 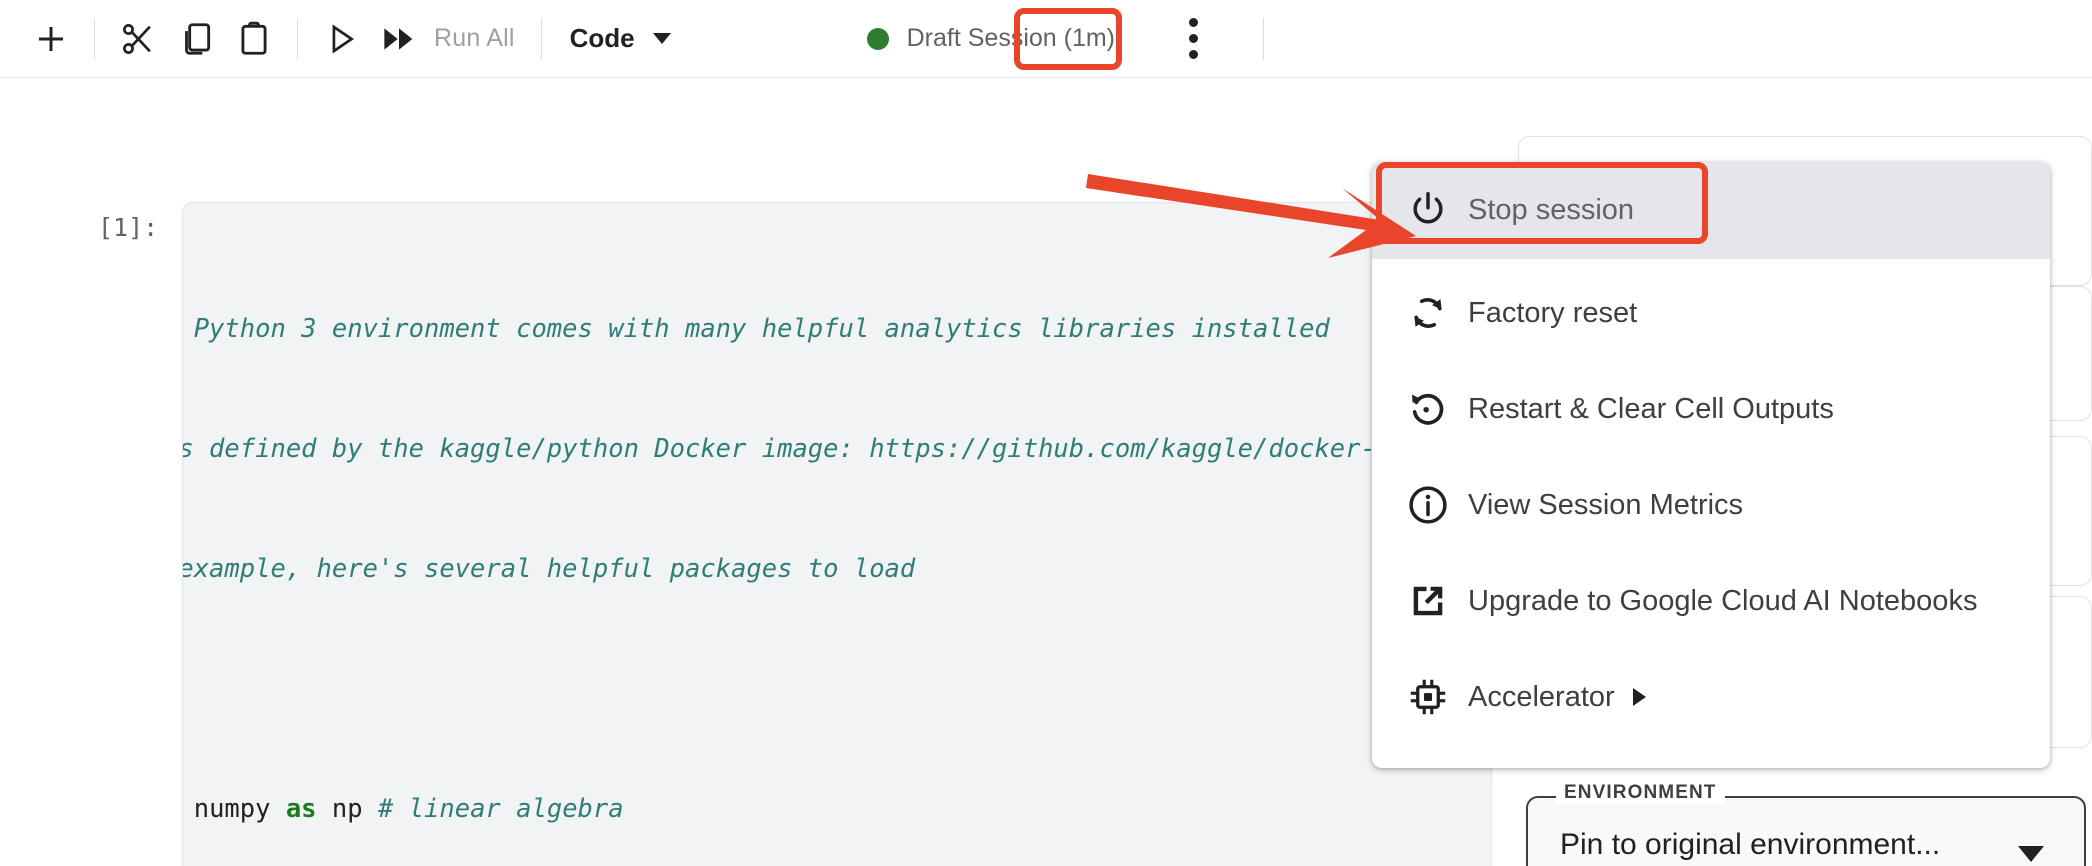 What do you see at coordinates (1553, 312) in the screenshot?
I see `menu-item-label: Factory reset` at bounding box center [1553, 312].